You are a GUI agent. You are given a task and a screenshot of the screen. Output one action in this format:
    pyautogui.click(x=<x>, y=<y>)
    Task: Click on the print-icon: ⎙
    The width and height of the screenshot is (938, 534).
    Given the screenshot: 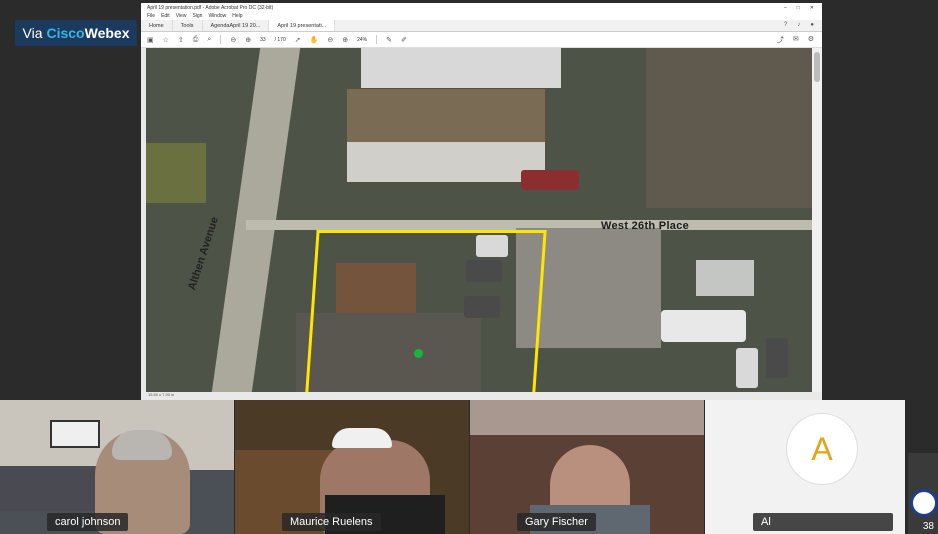 What is the action you would take?
    pyautogui.click(x=196, y=40)
    